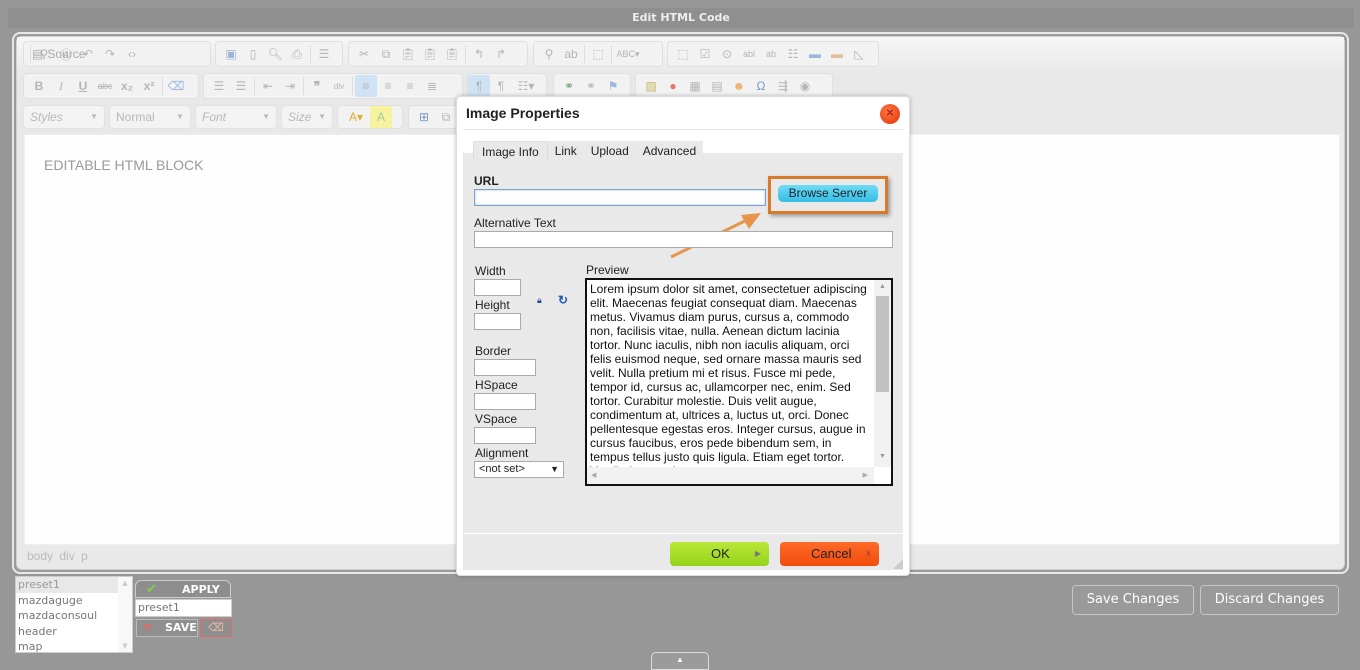  Describe the element at coordinates (74, 585) in the screenshot. I see `preset-item: preset1` at that location.